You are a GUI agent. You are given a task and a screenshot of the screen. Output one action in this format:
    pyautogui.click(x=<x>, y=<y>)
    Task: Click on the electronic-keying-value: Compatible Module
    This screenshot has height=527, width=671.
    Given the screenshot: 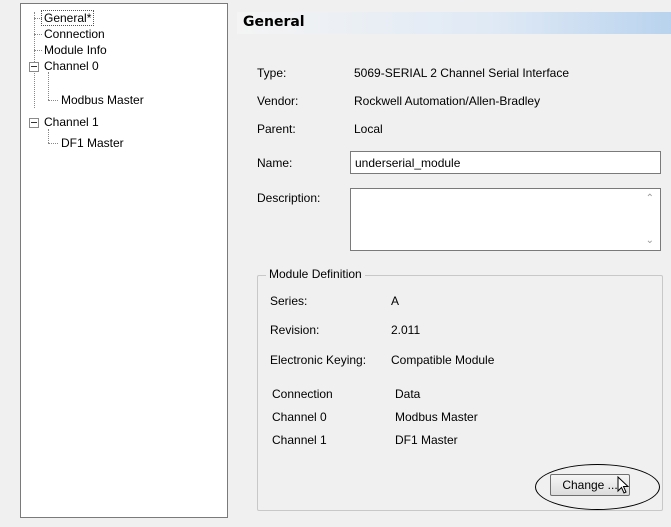 What is the action you would take?
    pyautogui.click(x=443, y=360)
    